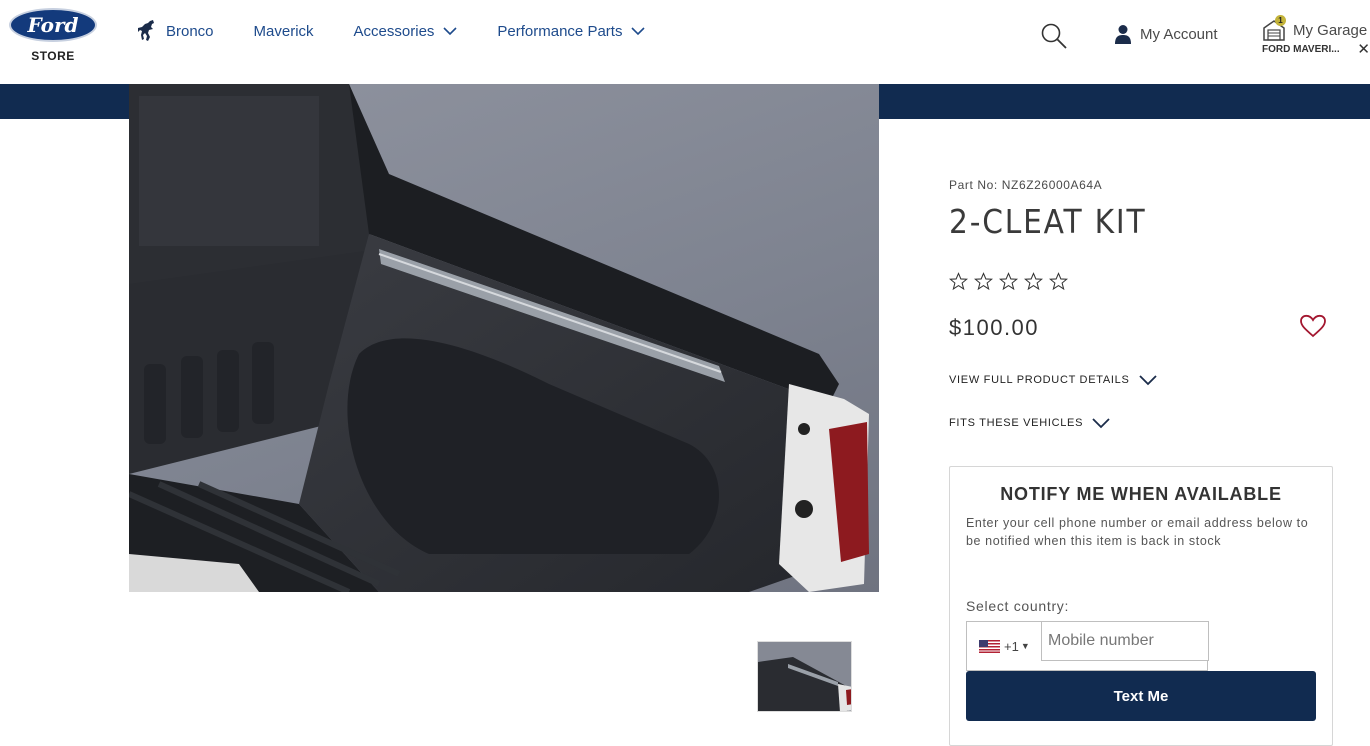  Describe the element at coordinates (1048, 221) in the screenshot. I see `product-title: 2-CLEAT KIT` at that location.